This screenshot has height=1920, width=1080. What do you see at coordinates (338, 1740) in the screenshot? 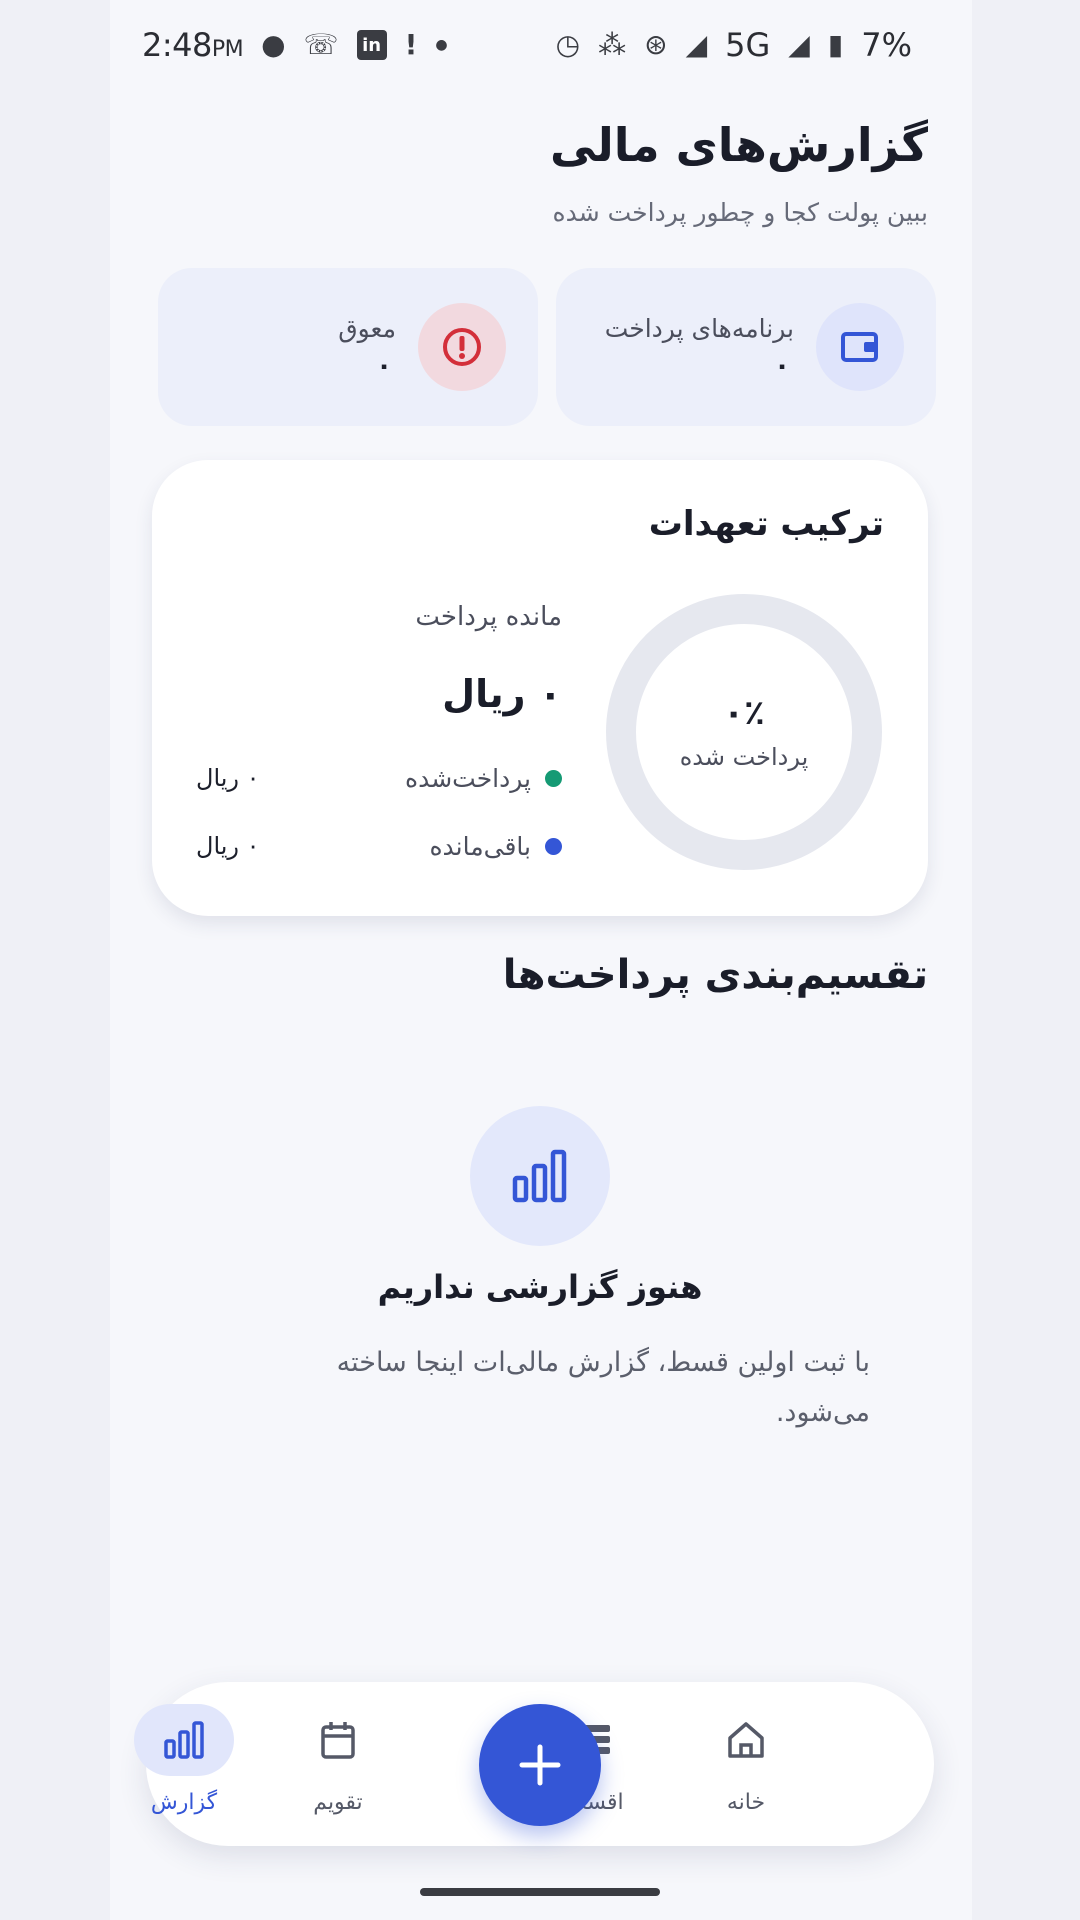
I see `calendar-icon` at bounding box center [338, 1740].